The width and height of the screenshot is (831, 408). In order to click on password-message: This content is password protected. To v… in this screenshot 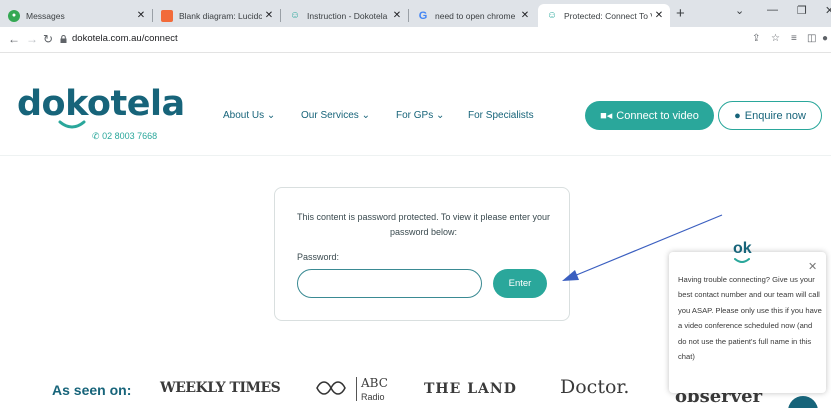, I will do `click(423, 224)`.